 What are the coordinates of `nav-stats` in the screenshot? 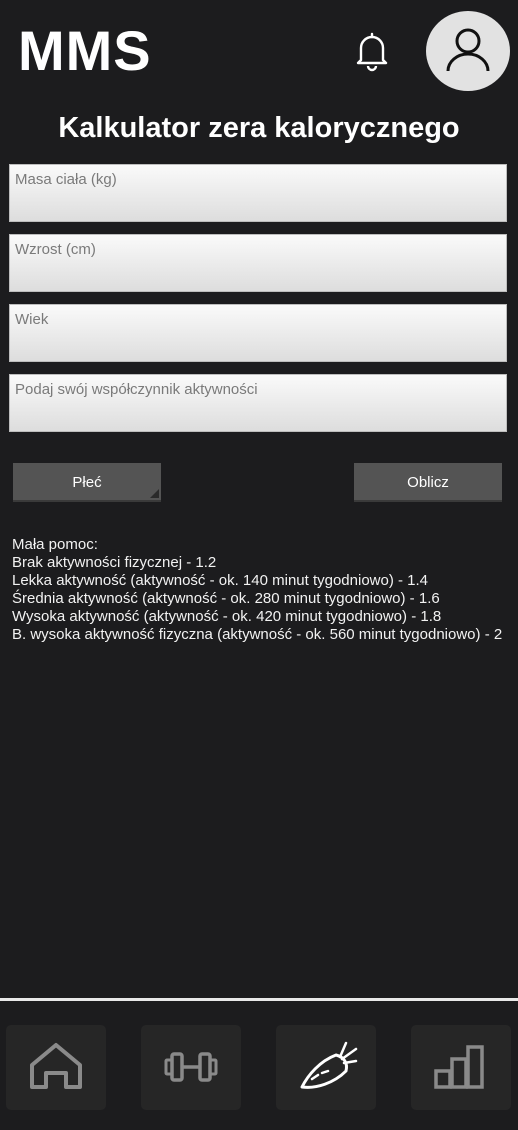 It's located at (461, 1067).